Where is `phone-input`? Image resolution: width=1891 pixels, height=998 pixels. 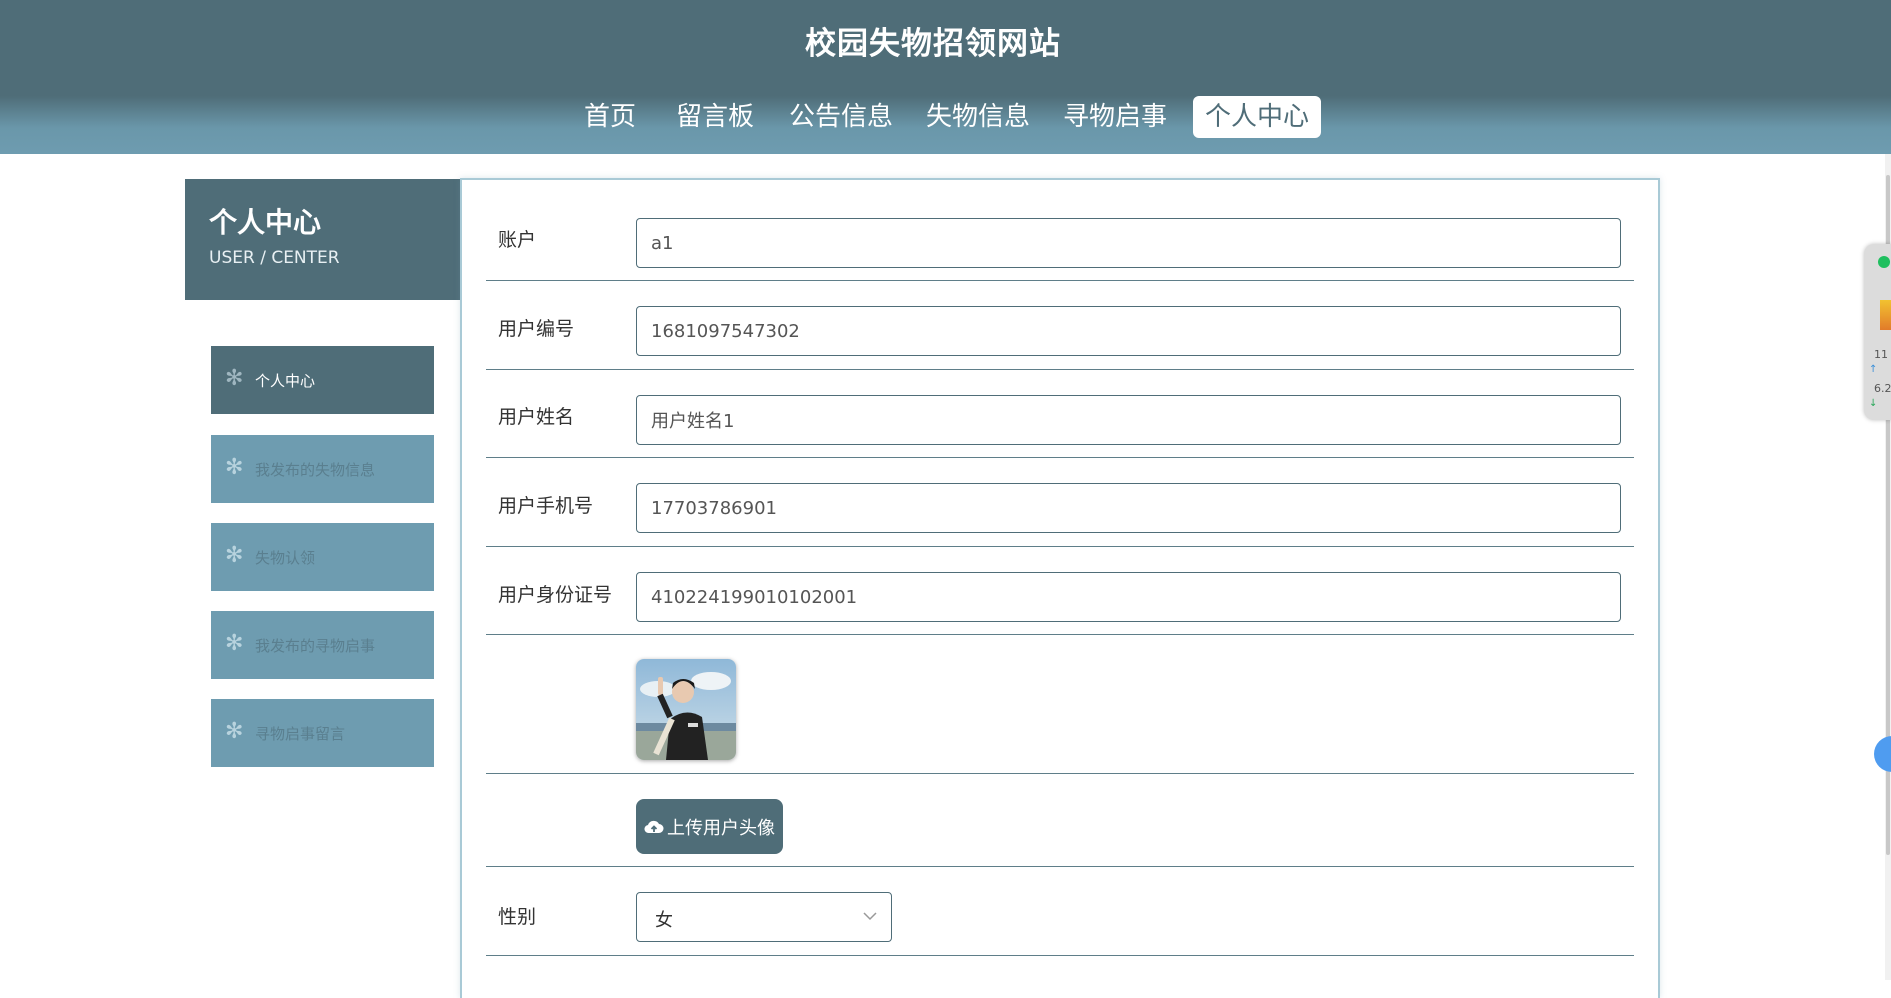
phone-input is located at coordinates (1128, 508).